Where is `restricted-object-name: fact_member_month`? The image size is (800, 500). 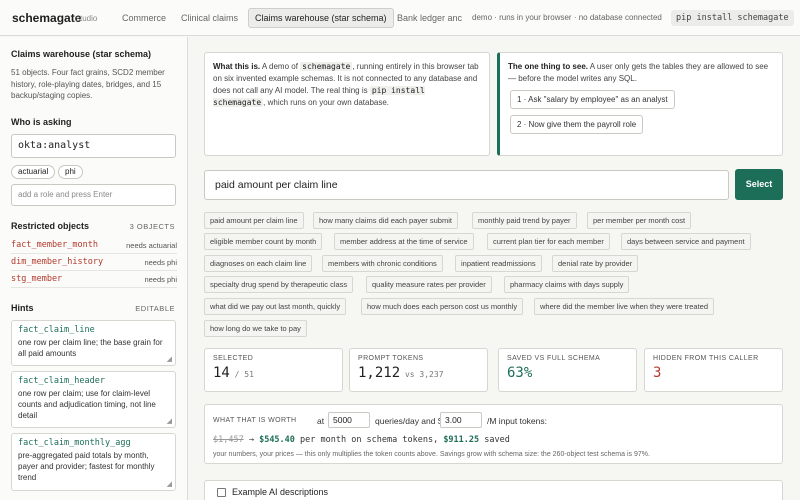
restricted-object-name: fact_member_month is located at coordinates (54, 245).